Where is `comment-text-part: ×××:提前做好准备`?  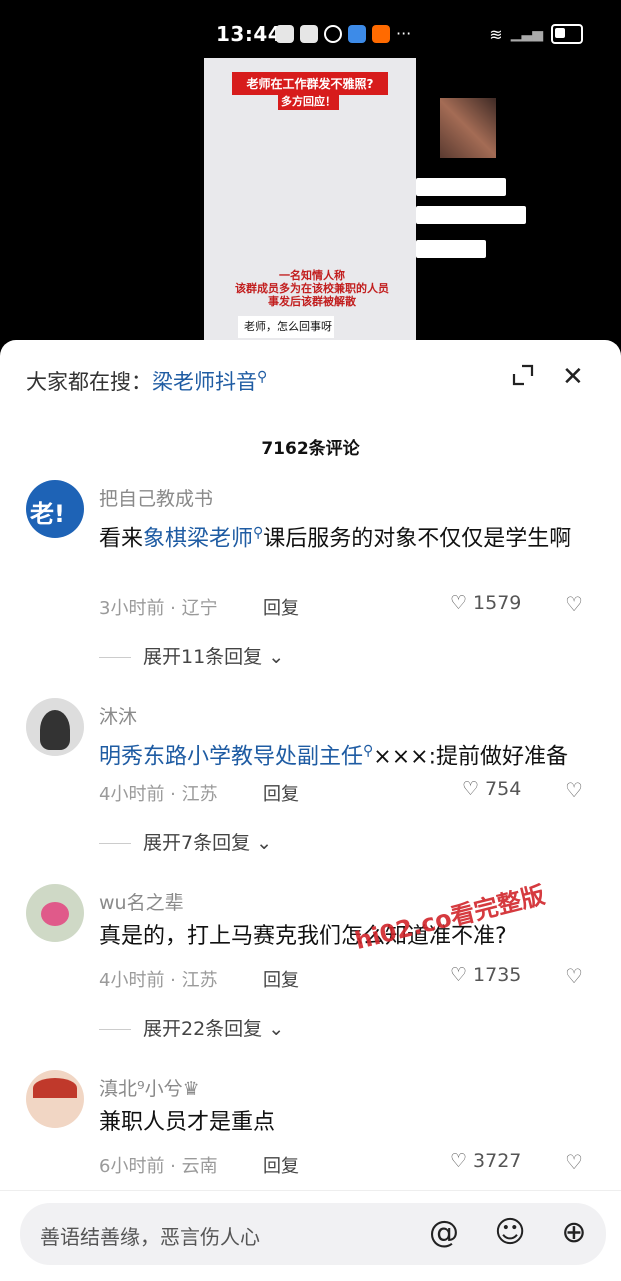 comment-text-part: ×××:提前做好准备 is located at coordinates (470, 757).